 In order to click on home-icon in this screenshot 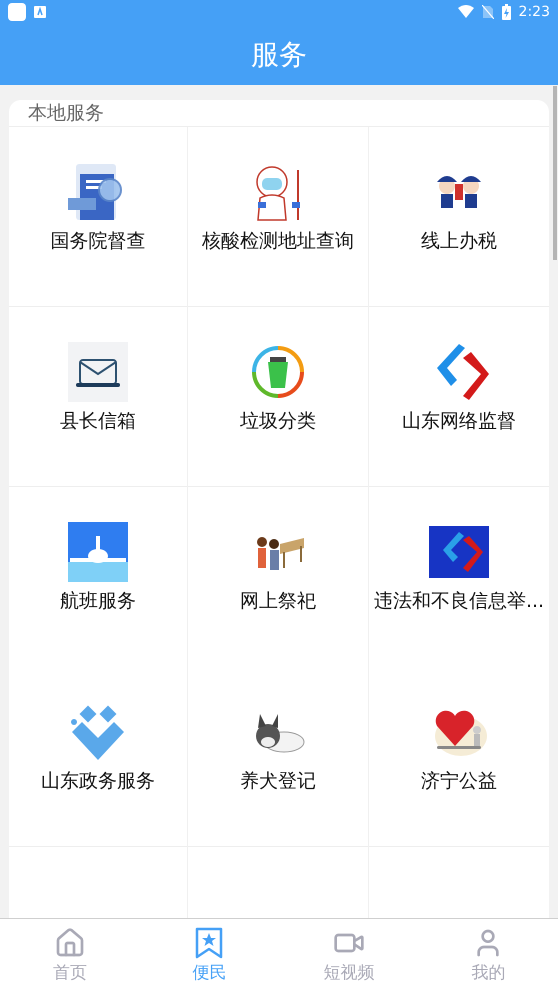, I will do `click(70, 943)`.